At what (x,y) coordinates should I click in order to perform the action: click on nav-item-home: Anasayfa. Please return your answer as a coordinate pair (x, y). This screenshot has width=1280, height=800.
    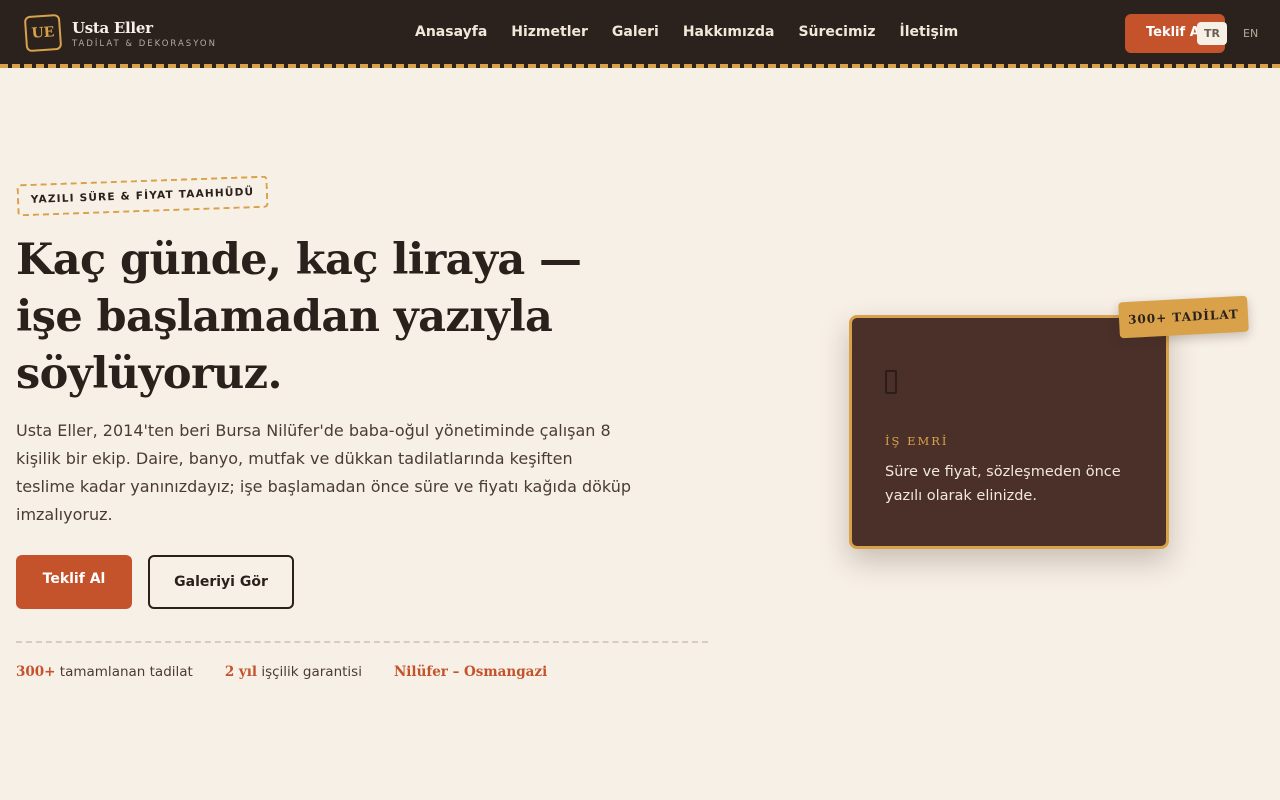
    Looking at the image, I should click on (451, 32).